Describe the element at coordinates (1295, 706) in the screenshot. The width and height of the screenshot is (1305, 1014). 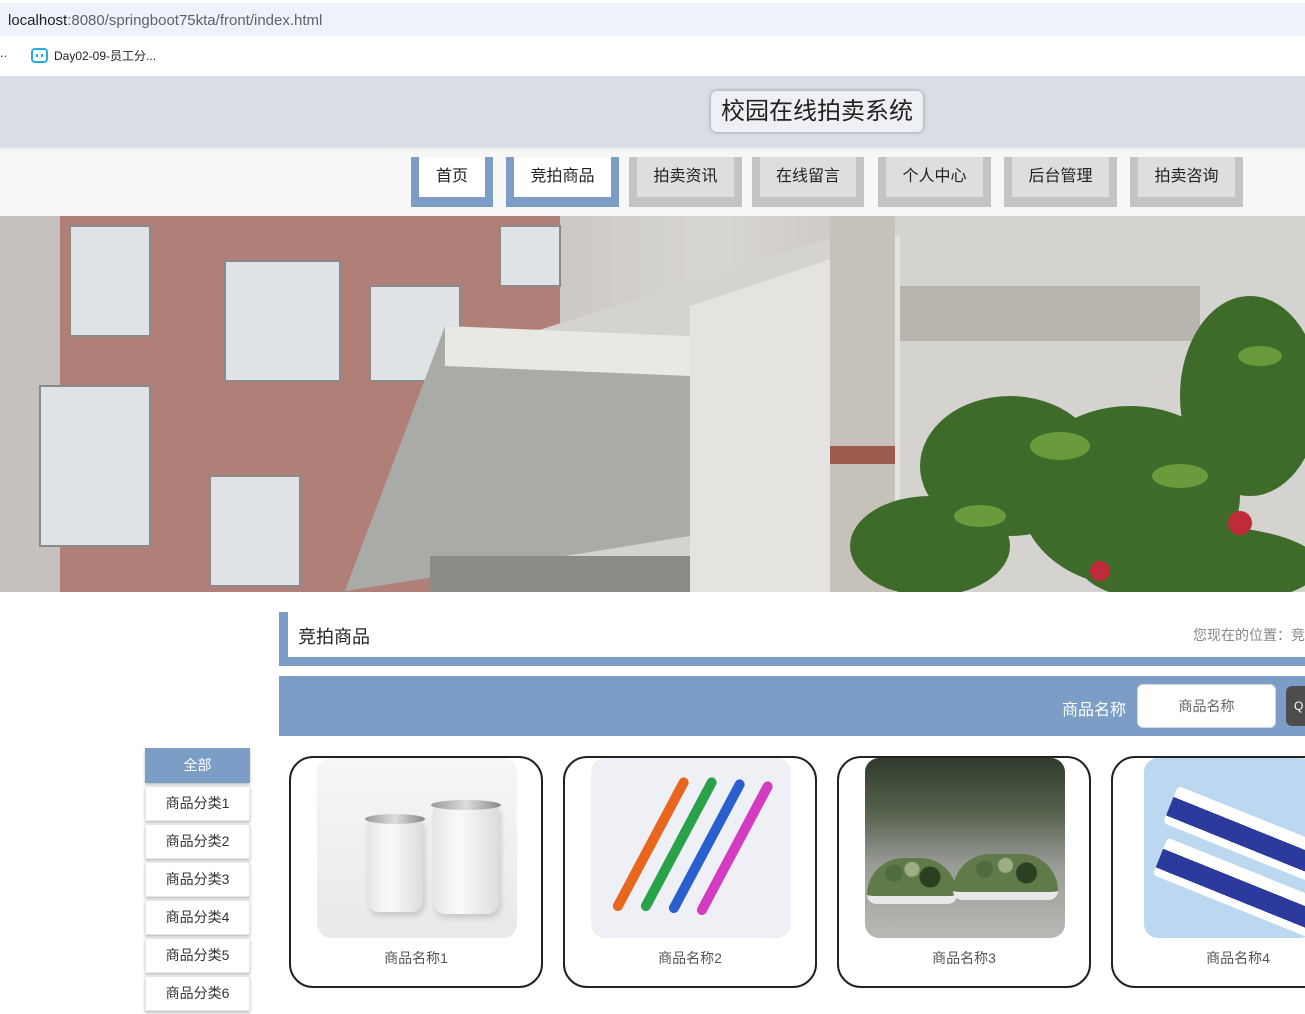
I see `search-button: Q` at that location.